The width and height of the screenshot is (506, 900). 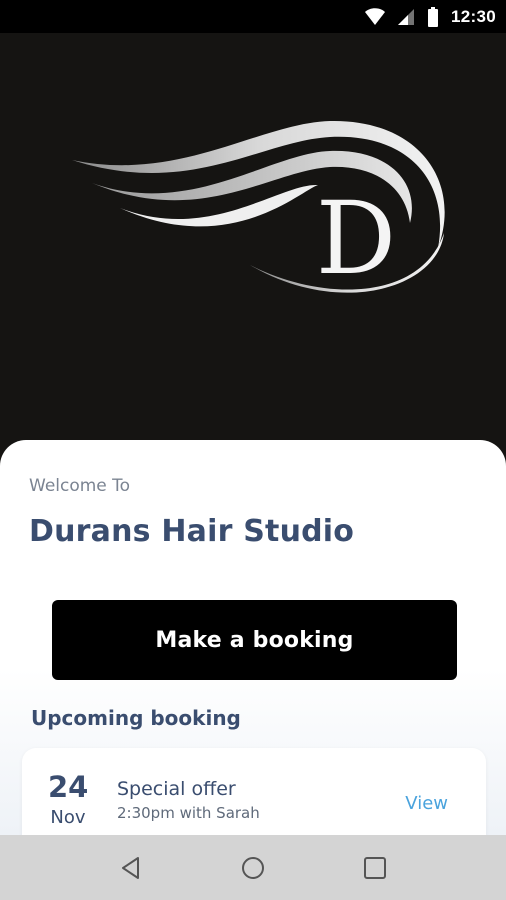 I want to click on recents-button, so click(x=375, y=868).